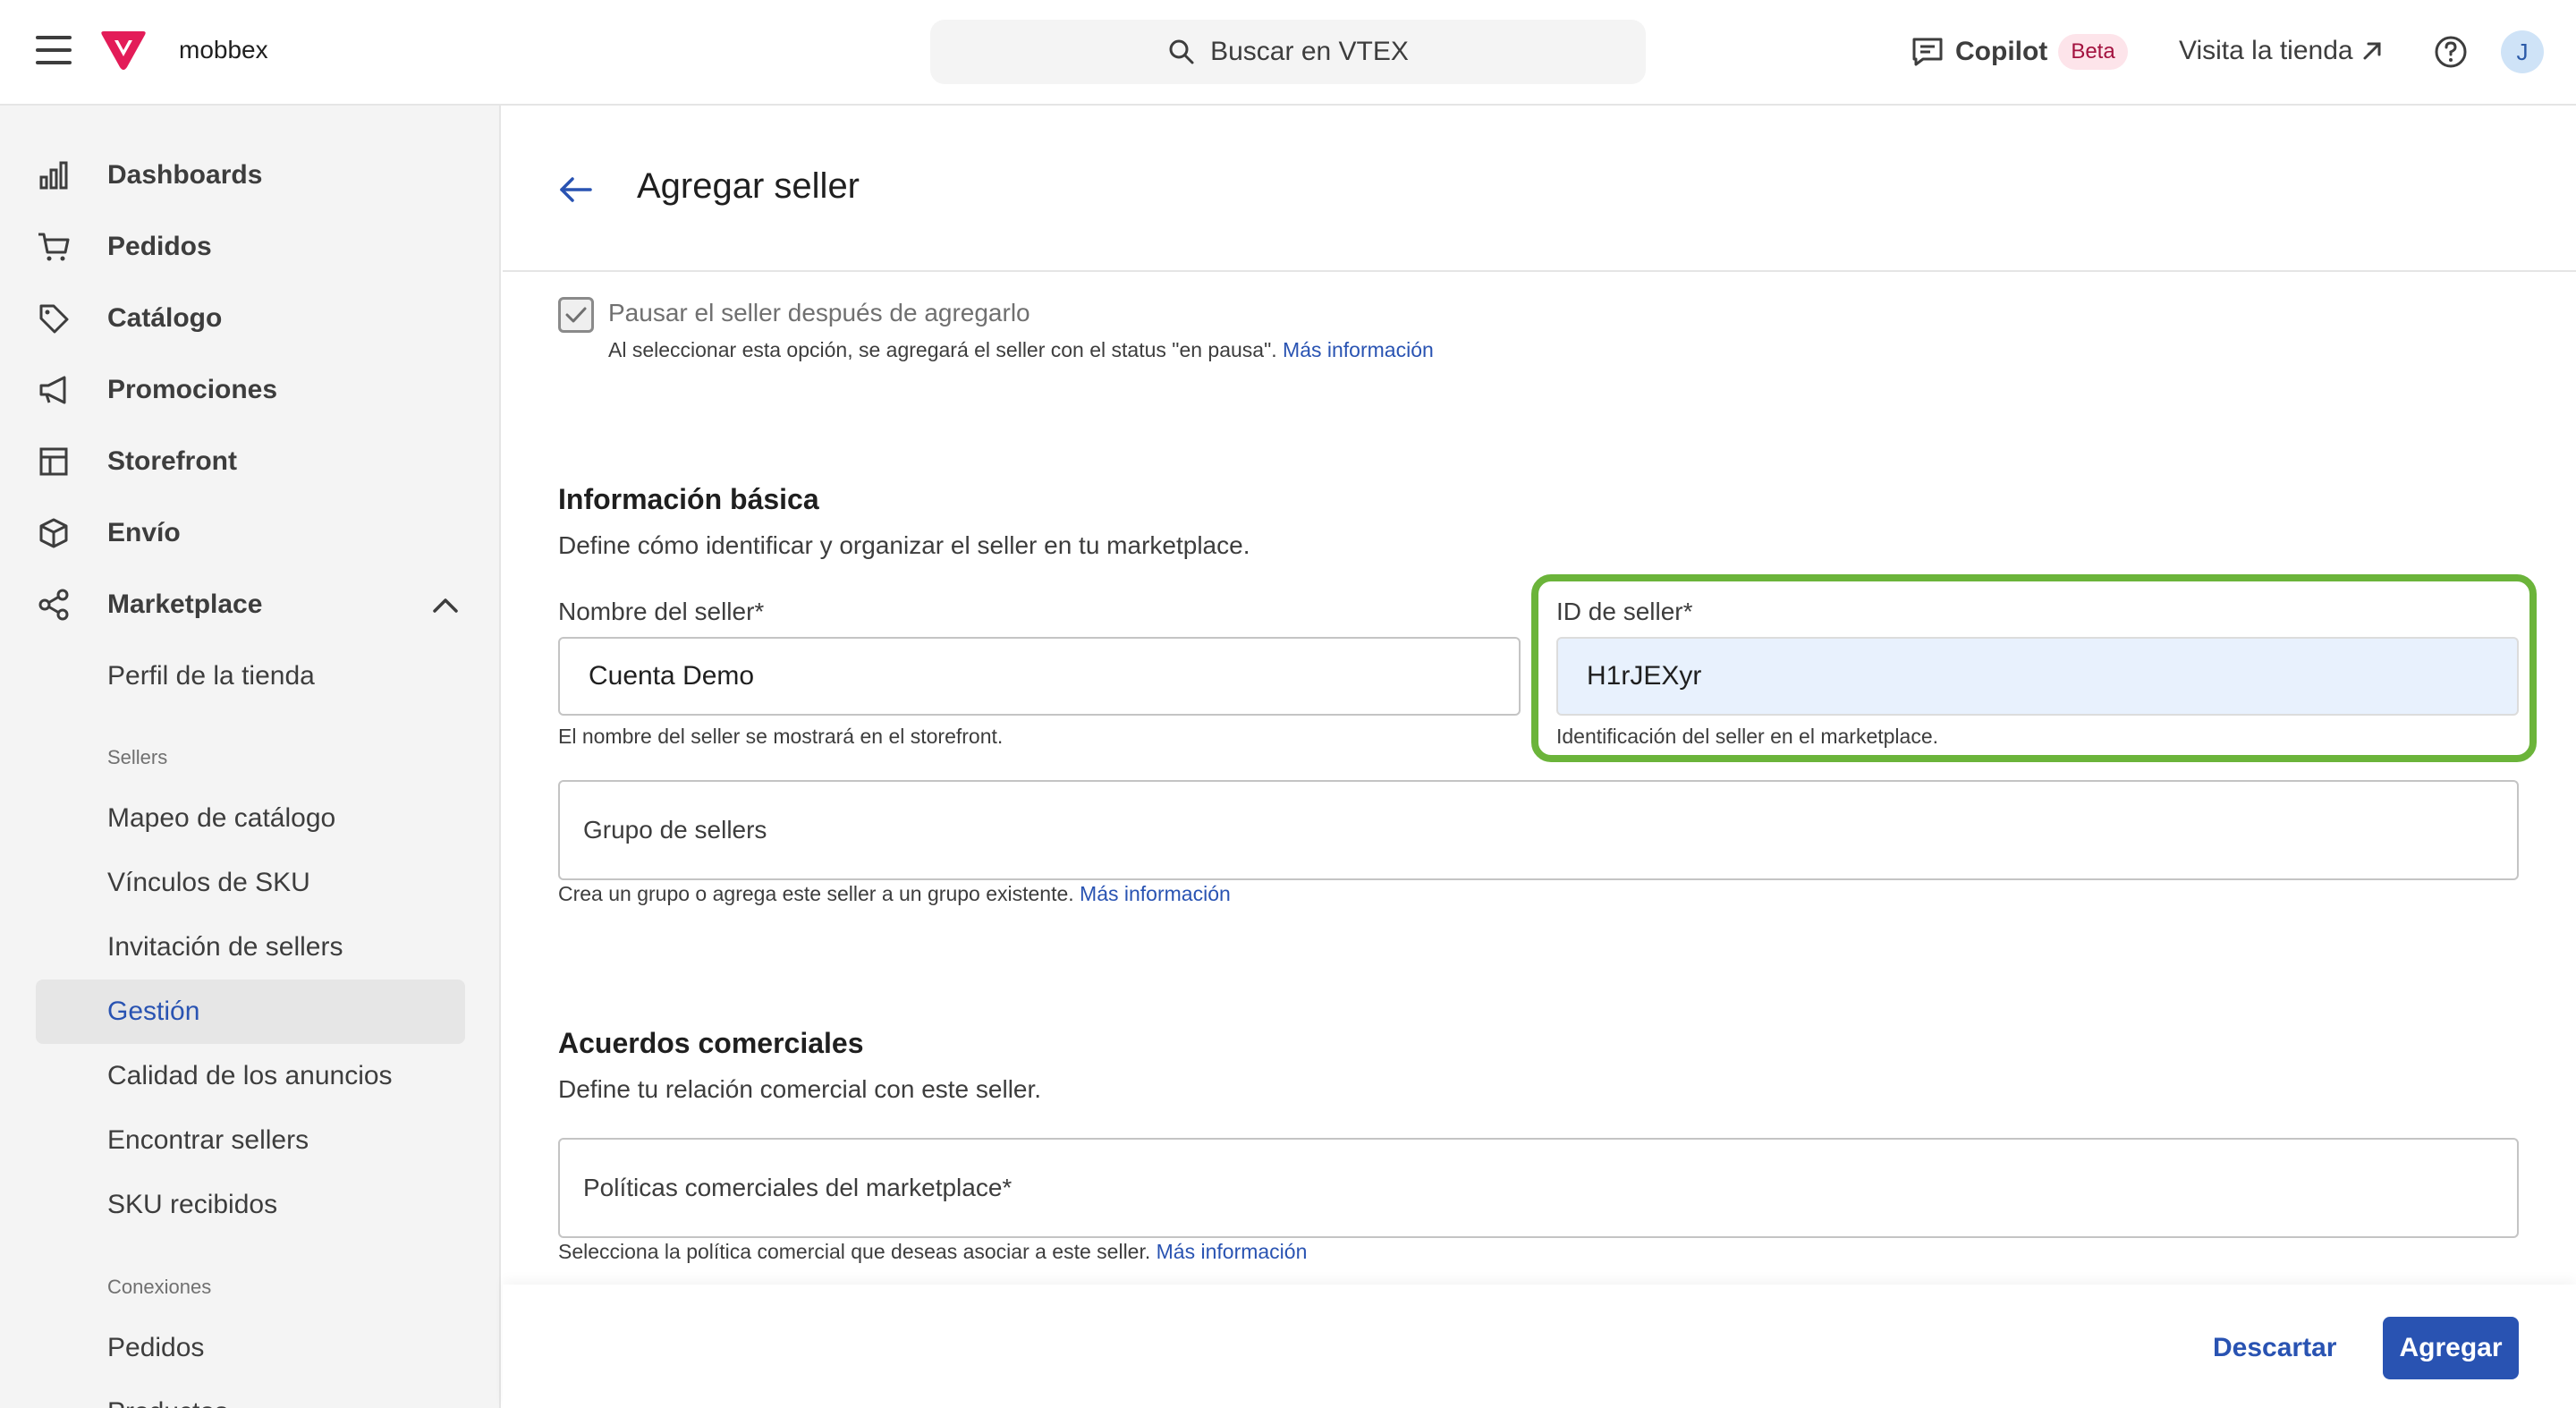 The width and height of the screenshot is (2576, 1408). Describe the element at coordinates (53, 461) in the screenshot. I see `layout-icon` at that location.